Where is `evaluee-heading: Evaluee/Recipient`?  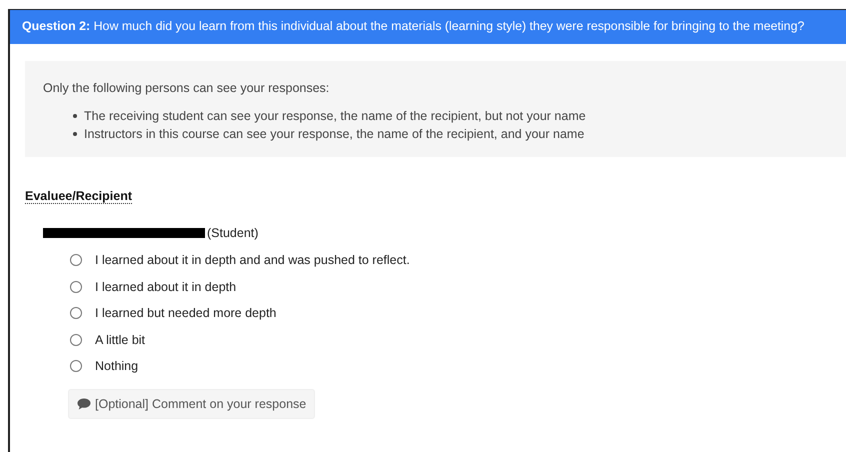
evaluee-heading: Evaluee/Recipient is located at coordinates (78, 196).